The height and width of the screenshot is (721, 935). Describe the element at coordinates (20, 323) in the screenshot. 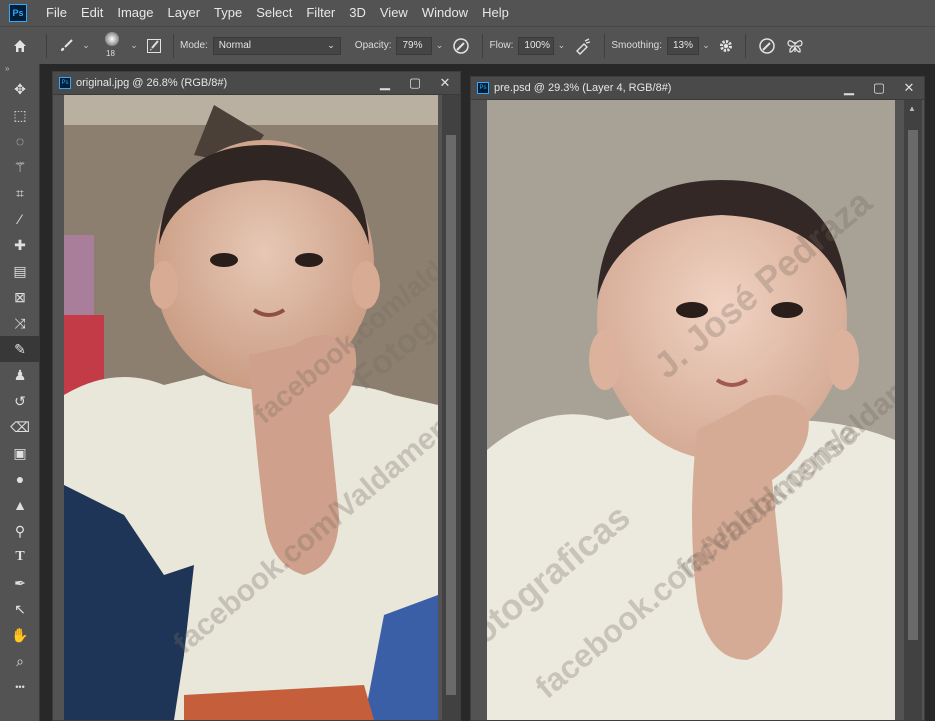

I see `content-aware-move-tool-icon: ⤨` at that location.